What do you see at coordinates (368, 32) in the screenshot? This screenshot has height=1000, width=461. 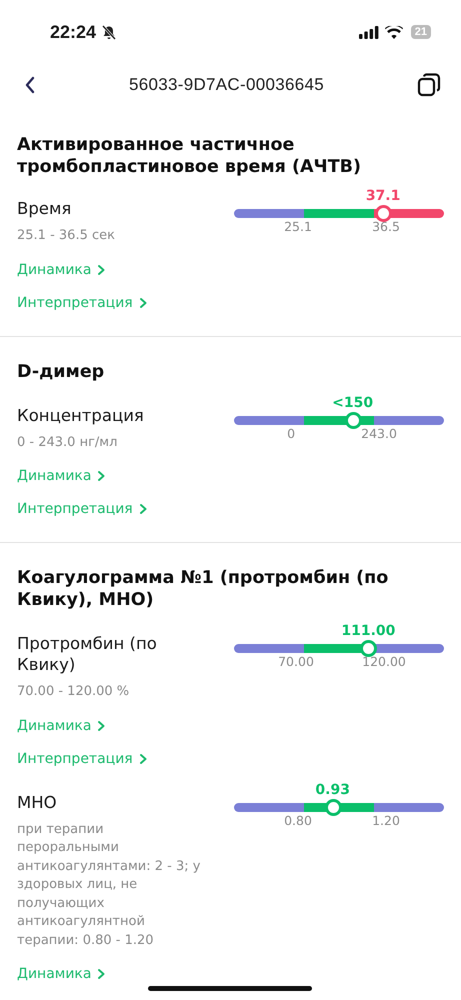 I see `signal-icon` at bounding box center [368, 32].